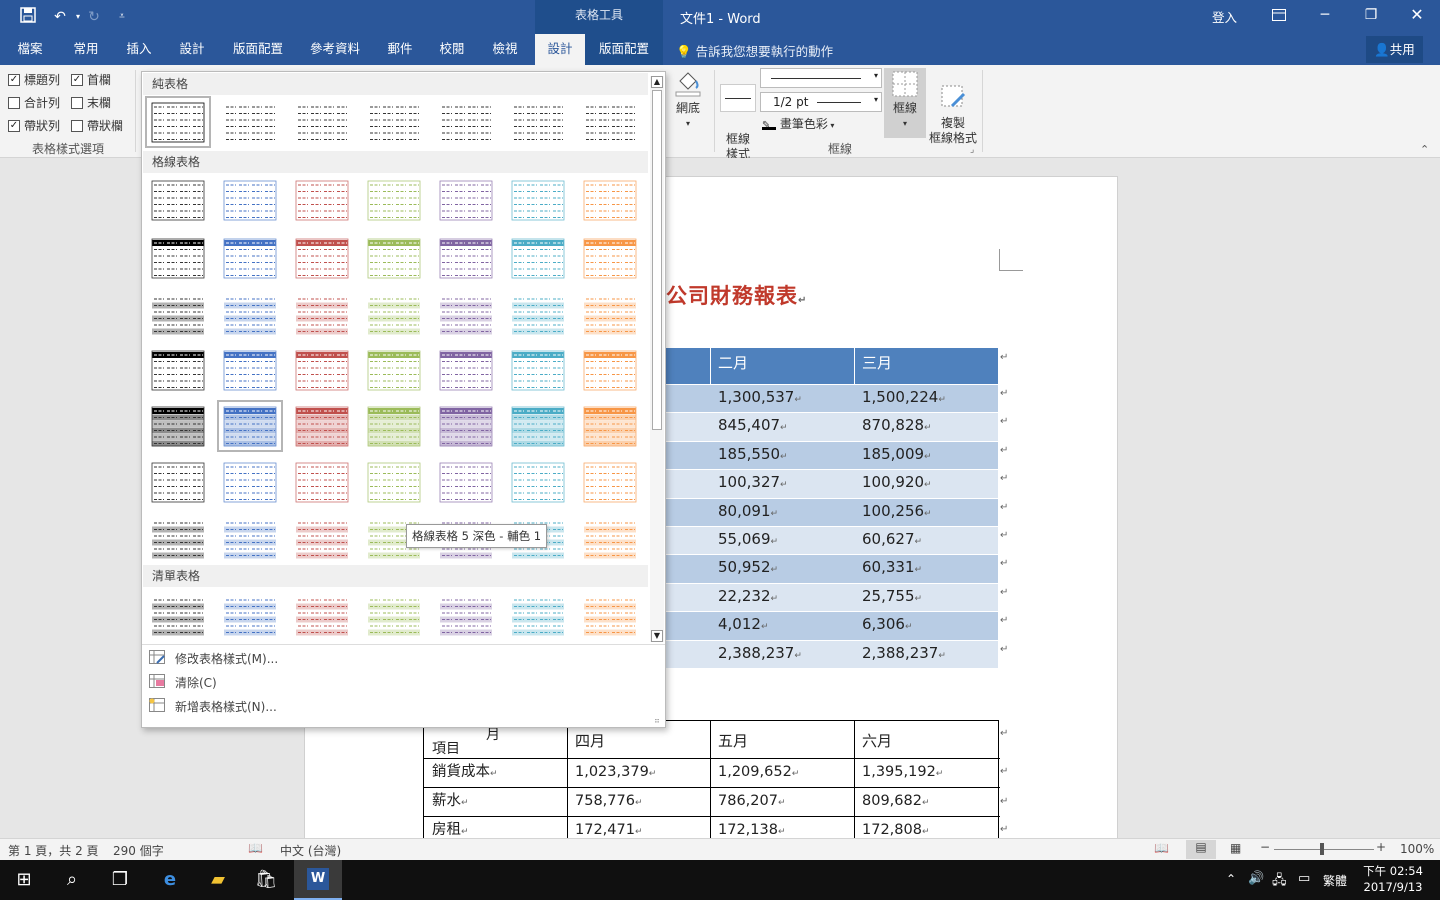 The height and width of the screenshot is (900, 1440). I want to click on restore-icon: ❐, so click(1371, 15).